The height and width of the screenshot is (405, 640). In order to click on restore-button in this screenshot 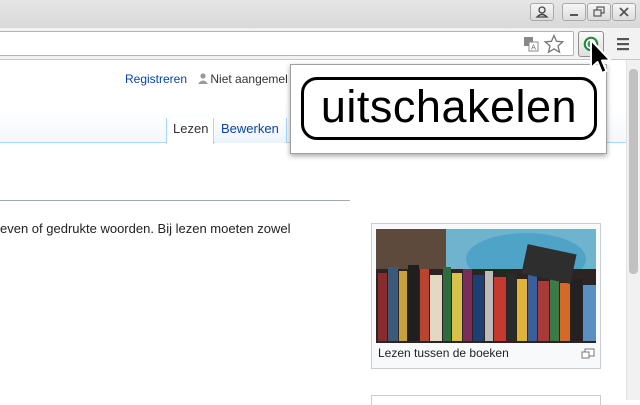, I will do `click(599, 12)`.